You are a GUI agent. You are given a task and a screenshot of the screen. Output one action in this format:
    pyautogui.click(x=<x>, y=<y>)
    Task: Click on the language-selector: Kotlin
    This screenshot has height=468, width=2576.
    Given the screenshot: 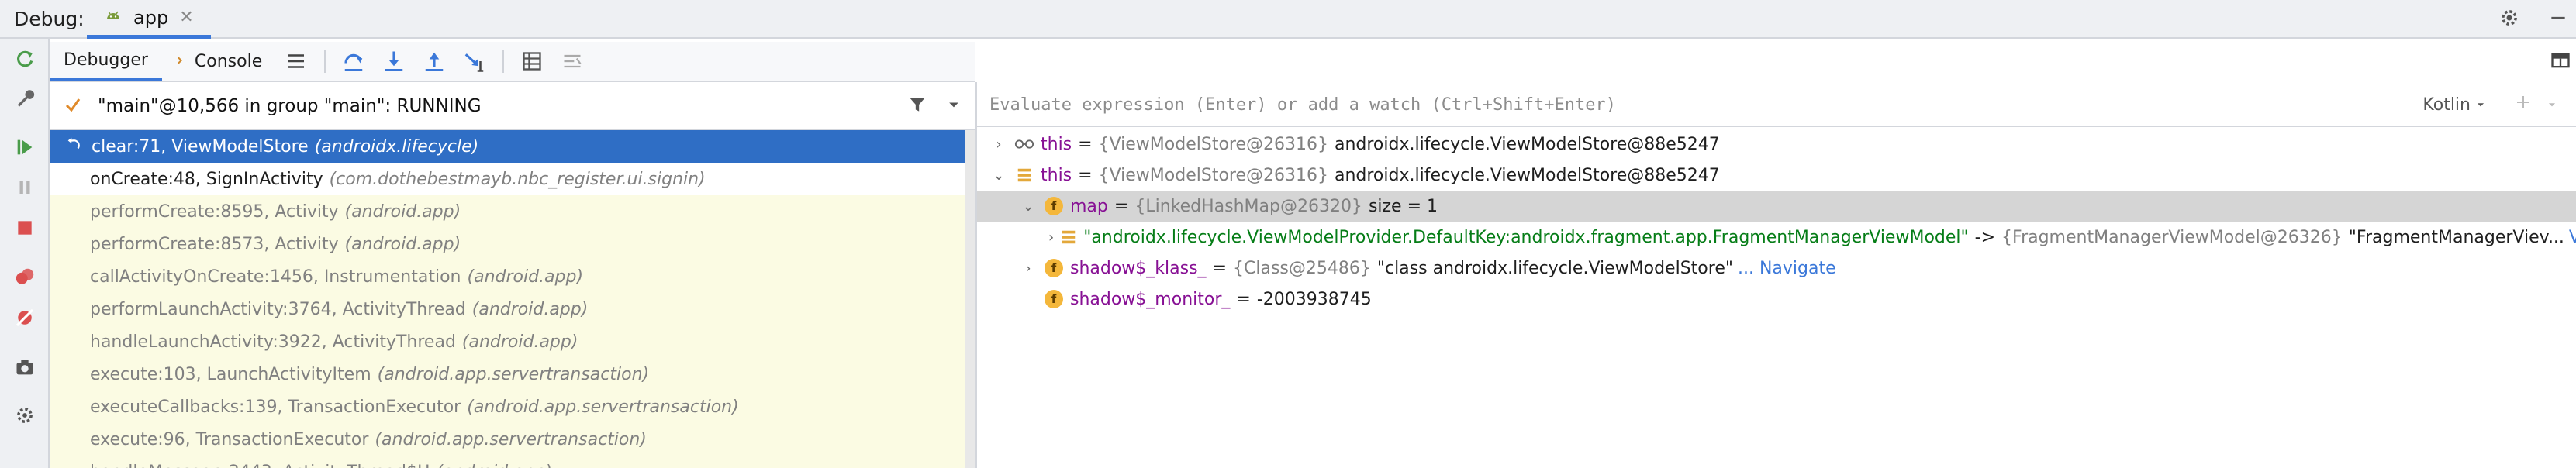 What is the action you would take?
    pyautogui.click(x=2489, y=104)
    